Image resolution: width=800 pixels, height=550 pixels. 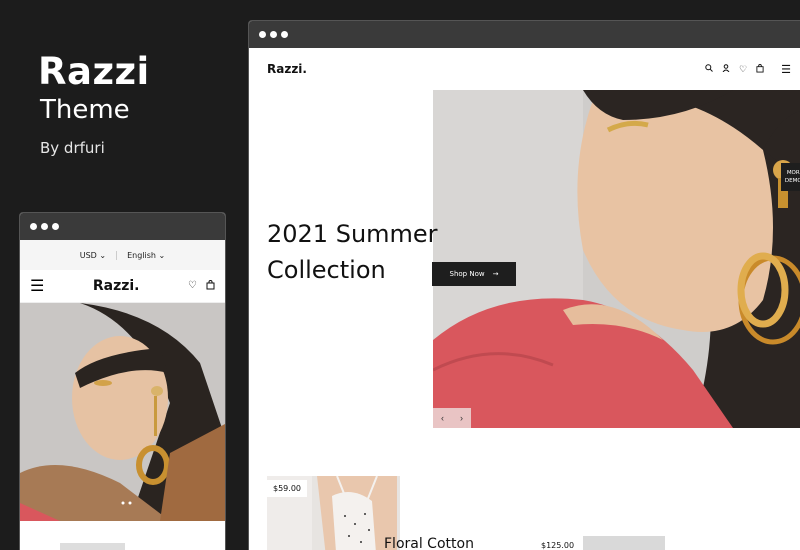 I want to click on hero-heading: 2021 Summer Collection, so click(x=357, y=252).